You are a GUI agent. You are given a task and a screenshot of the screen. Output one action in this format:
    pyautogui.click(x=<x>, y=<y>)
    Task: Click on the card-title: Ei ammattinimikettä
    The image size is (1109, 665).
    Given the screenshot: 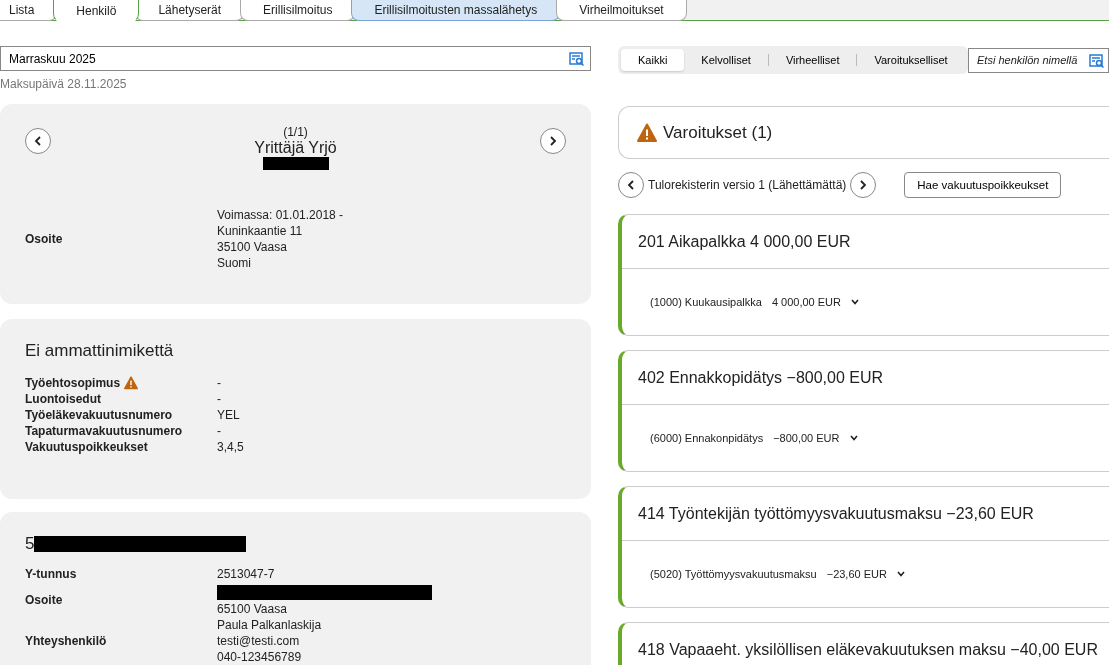 What is the action you would take?
    pyautogui.click(x=100, y=351)
    